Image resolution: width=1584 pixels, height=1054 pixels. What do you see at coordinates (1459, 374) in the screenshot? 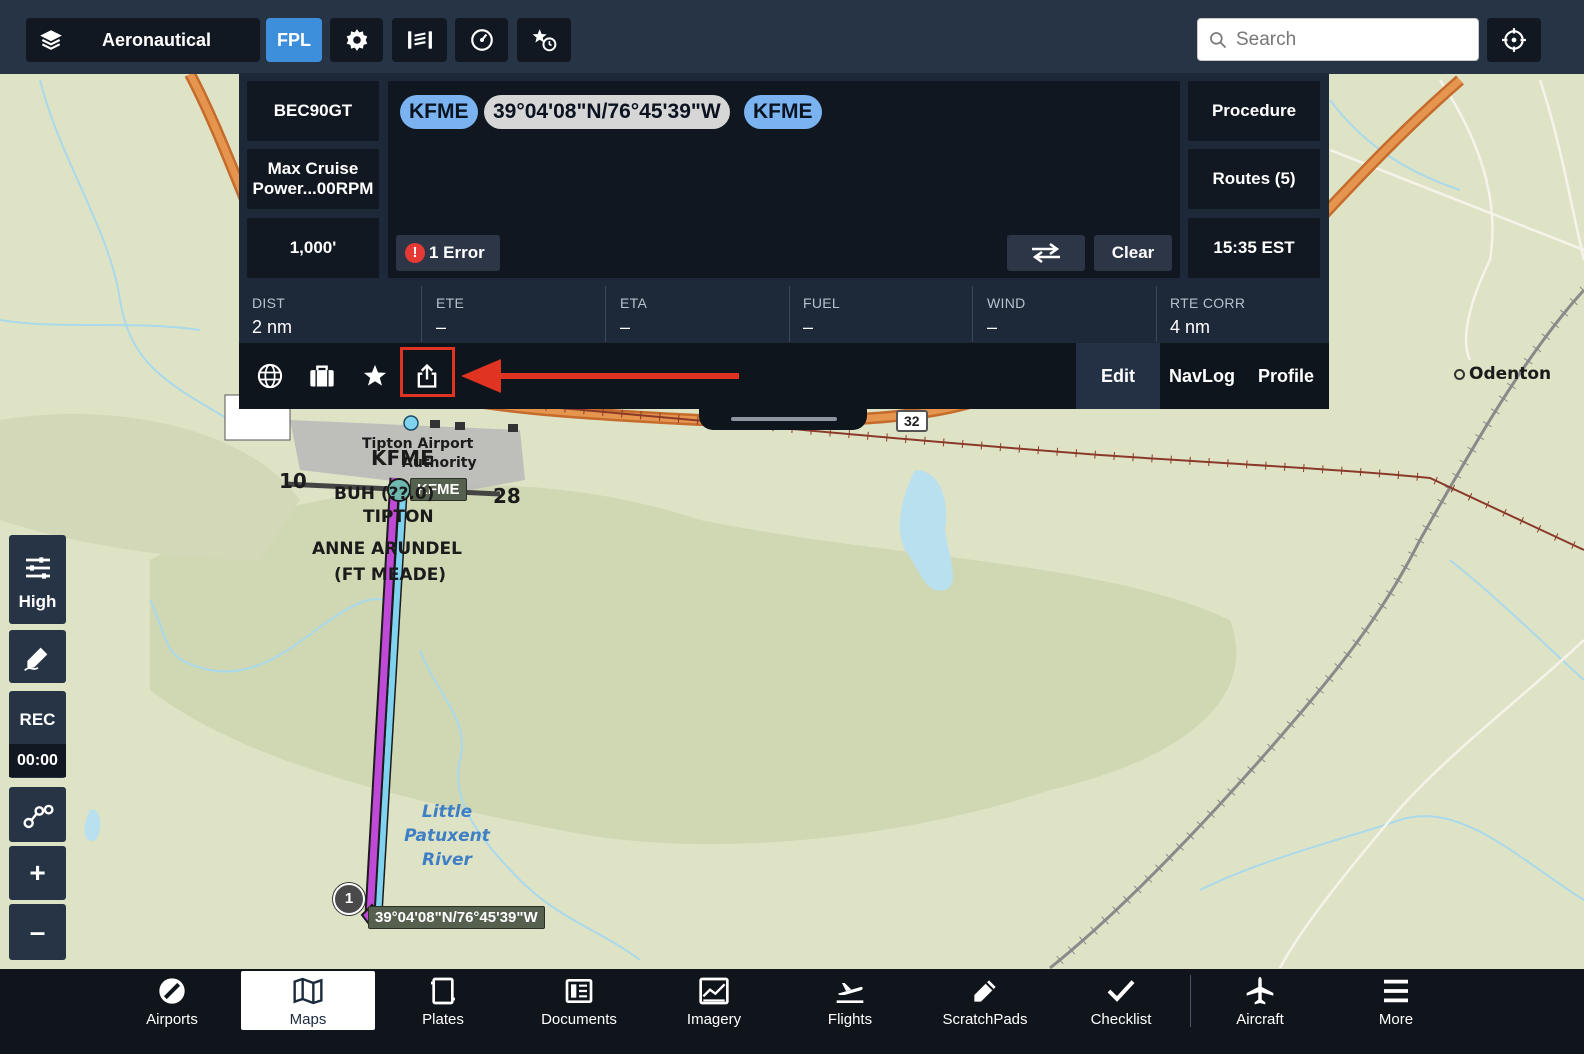
I see `town-dot-icon` at bounding box center [1459, 374].